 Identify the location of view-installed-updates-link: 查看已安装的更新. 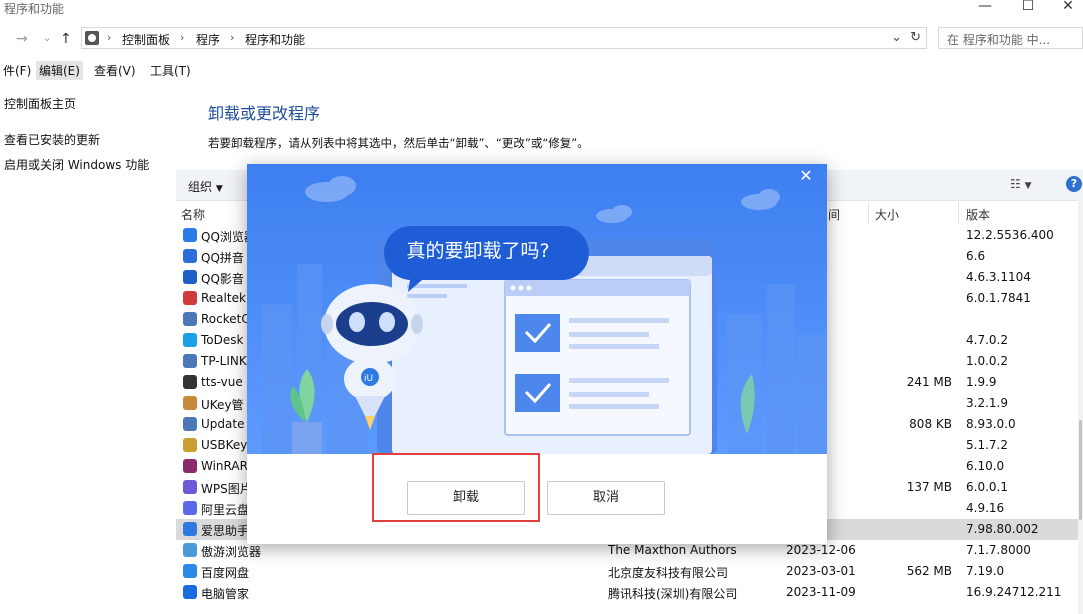
(52, 139).